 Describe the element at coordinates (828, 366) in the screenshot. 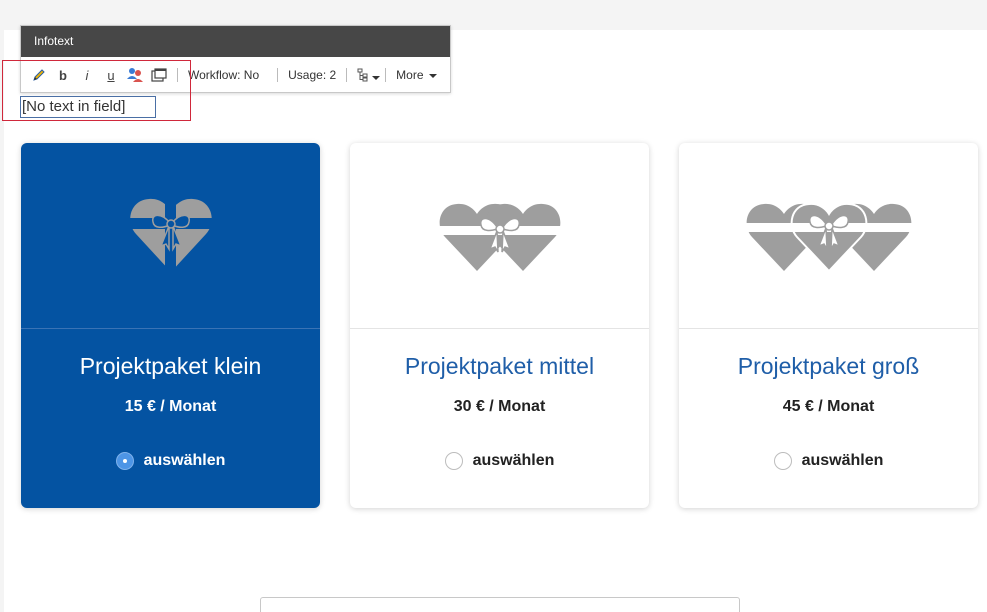

I see `package-title: Projektpaket groß` at that location.